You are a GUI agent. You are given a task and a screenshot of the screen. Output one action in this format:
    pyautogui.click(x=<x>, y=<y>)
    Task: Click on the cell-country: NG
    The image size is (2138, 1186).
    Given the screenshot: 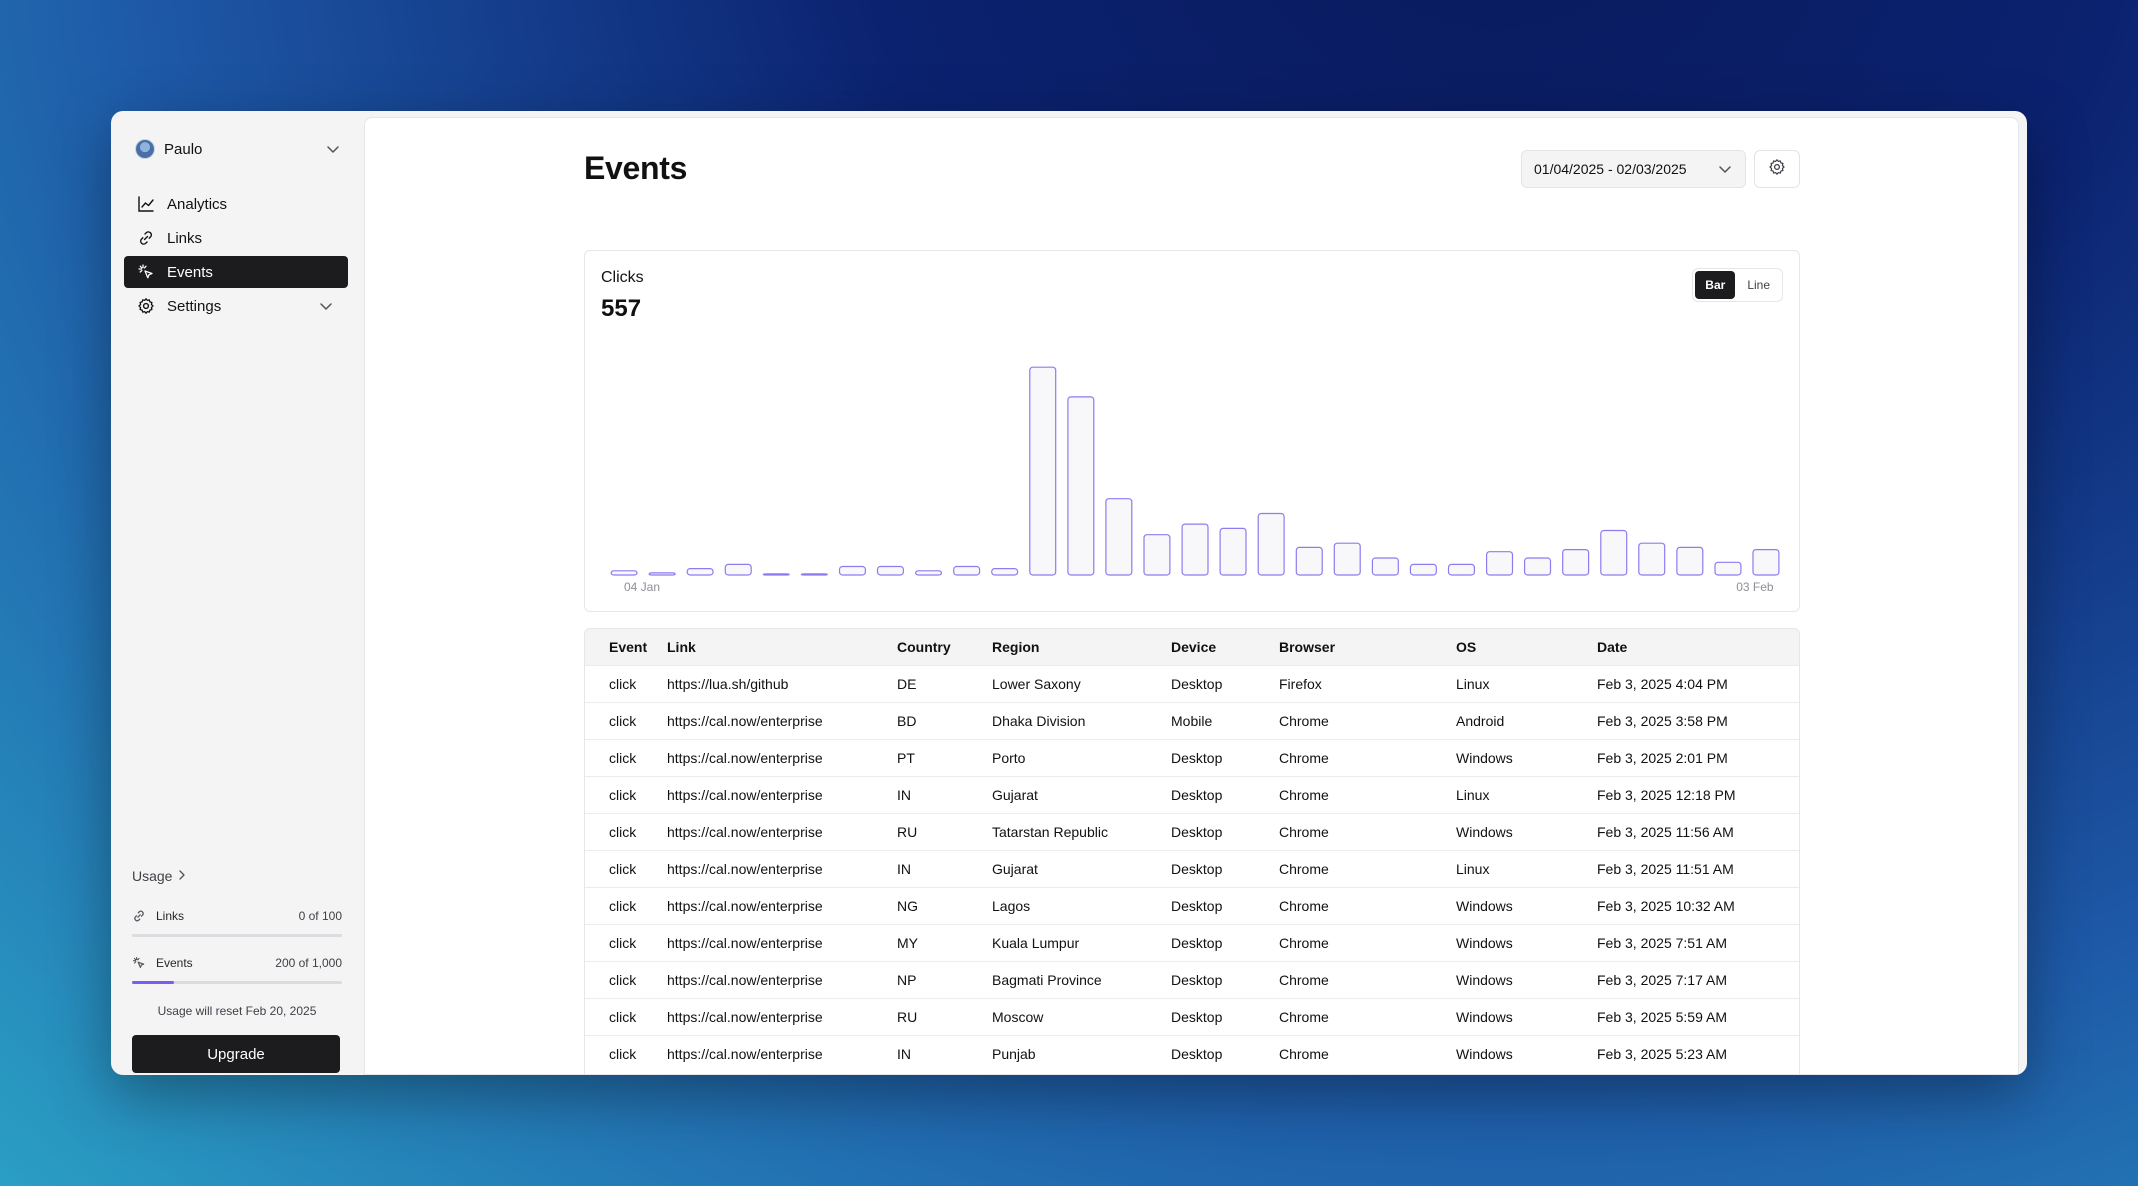 What is the action you would take?
    pyautogui.click(x=944, y=905)
    